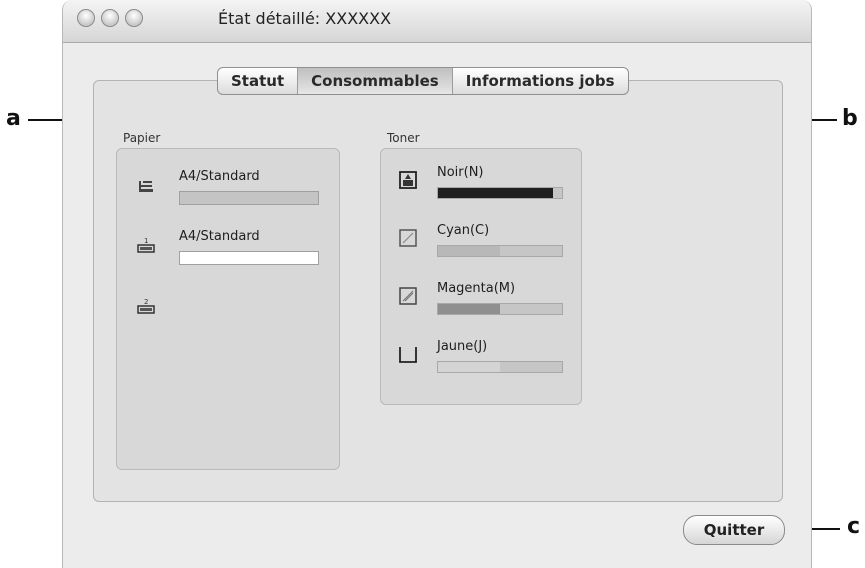 The width and height of the screenshot is (865, 568). I want to click on title-bar: État détaillé: XXXXXX, so click(437, 21).